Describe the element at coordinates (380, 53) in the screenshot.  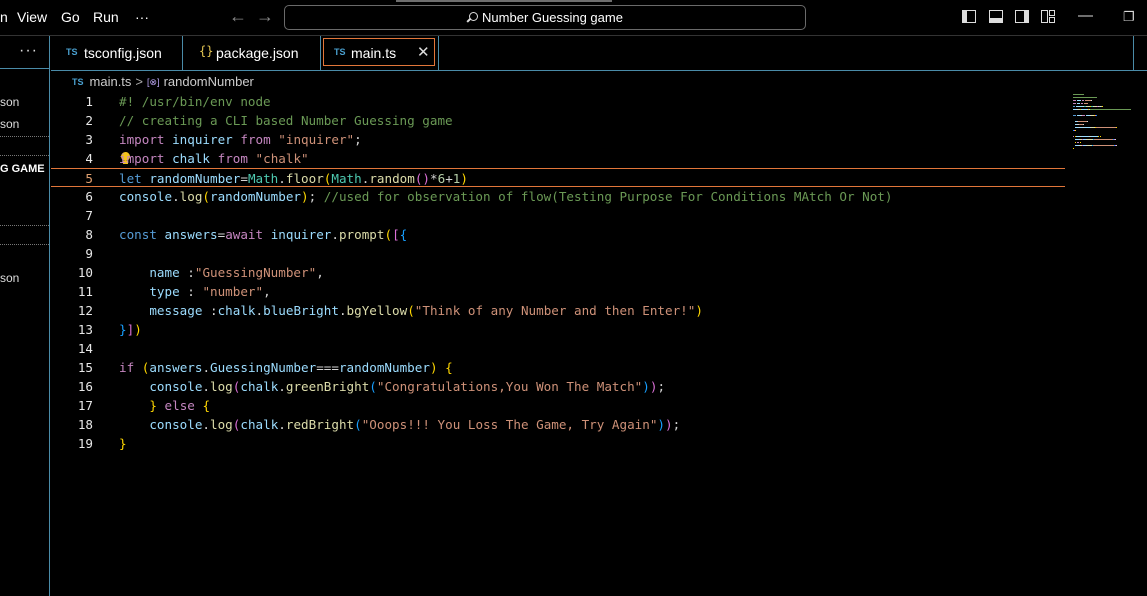
I see `tab-main-ts: TS main.ts ✕` at that location.